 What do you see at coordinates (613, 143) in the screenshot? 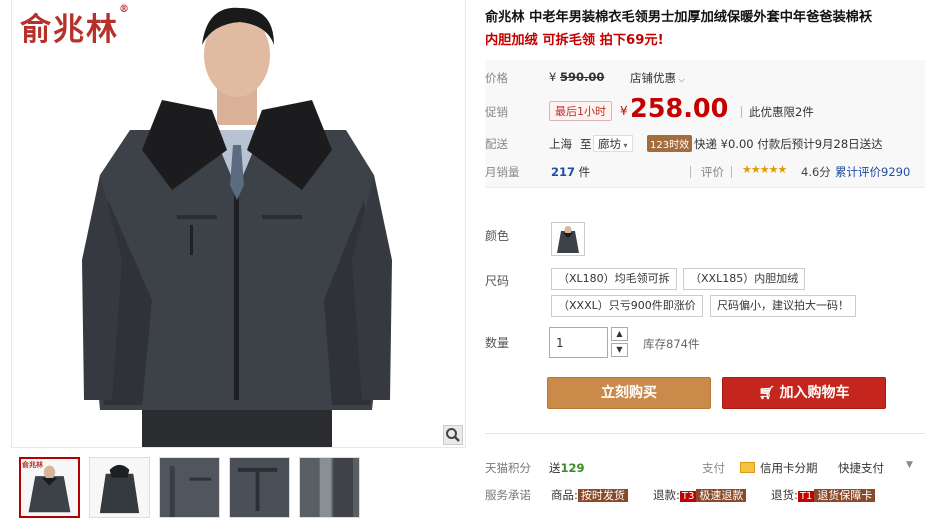
I see `destination-select: 廊坊 ▾` at bounding box center [613, 143].